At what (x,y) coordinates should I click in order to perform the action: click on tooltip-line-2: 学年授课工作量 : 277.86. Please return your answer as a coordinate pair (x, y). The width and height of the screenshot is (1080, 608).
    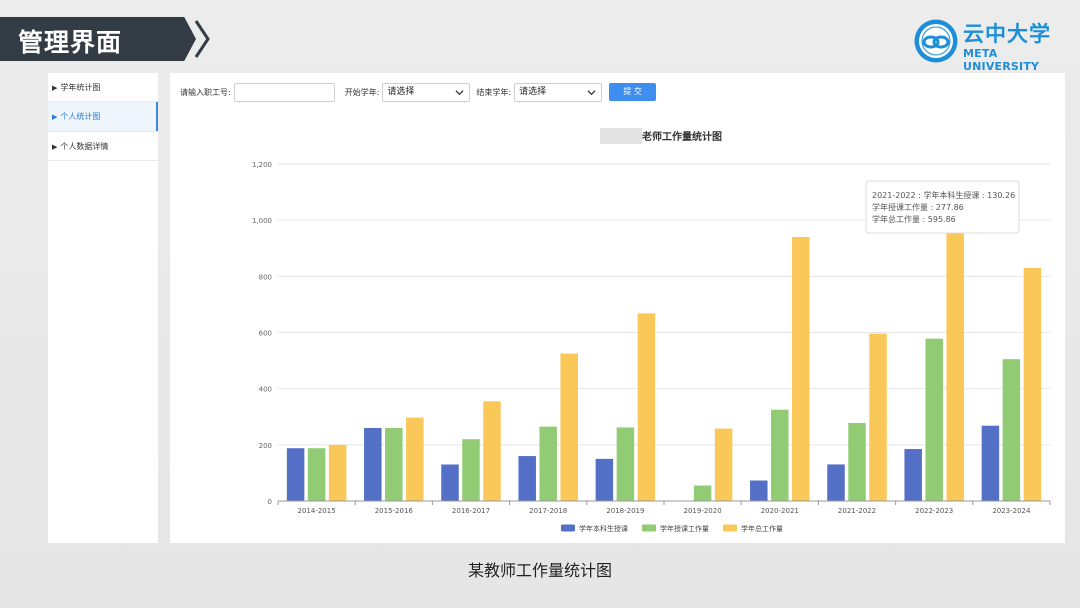
    Looking at the image, I should click on (918, 207).